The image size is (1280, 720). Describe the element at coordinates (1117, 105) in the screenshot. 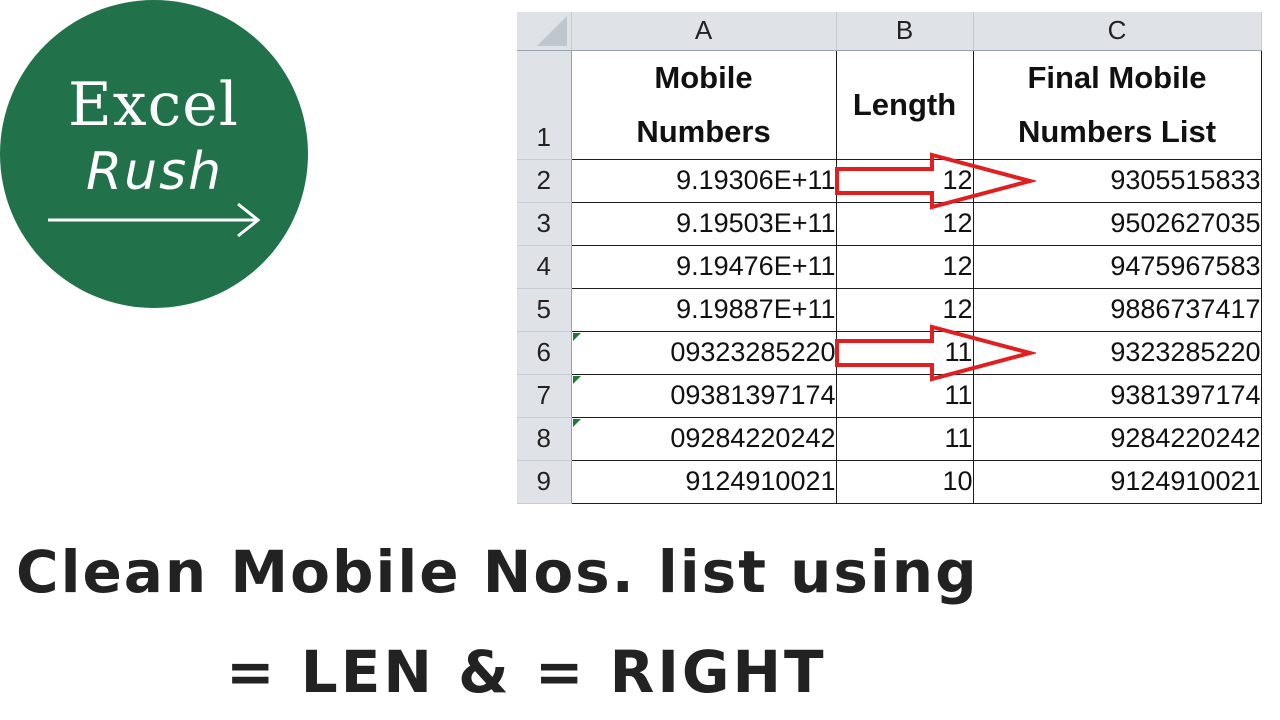

I see `header-cell-final-mobile-numbers: Final Mobile Numbers List` at that location.